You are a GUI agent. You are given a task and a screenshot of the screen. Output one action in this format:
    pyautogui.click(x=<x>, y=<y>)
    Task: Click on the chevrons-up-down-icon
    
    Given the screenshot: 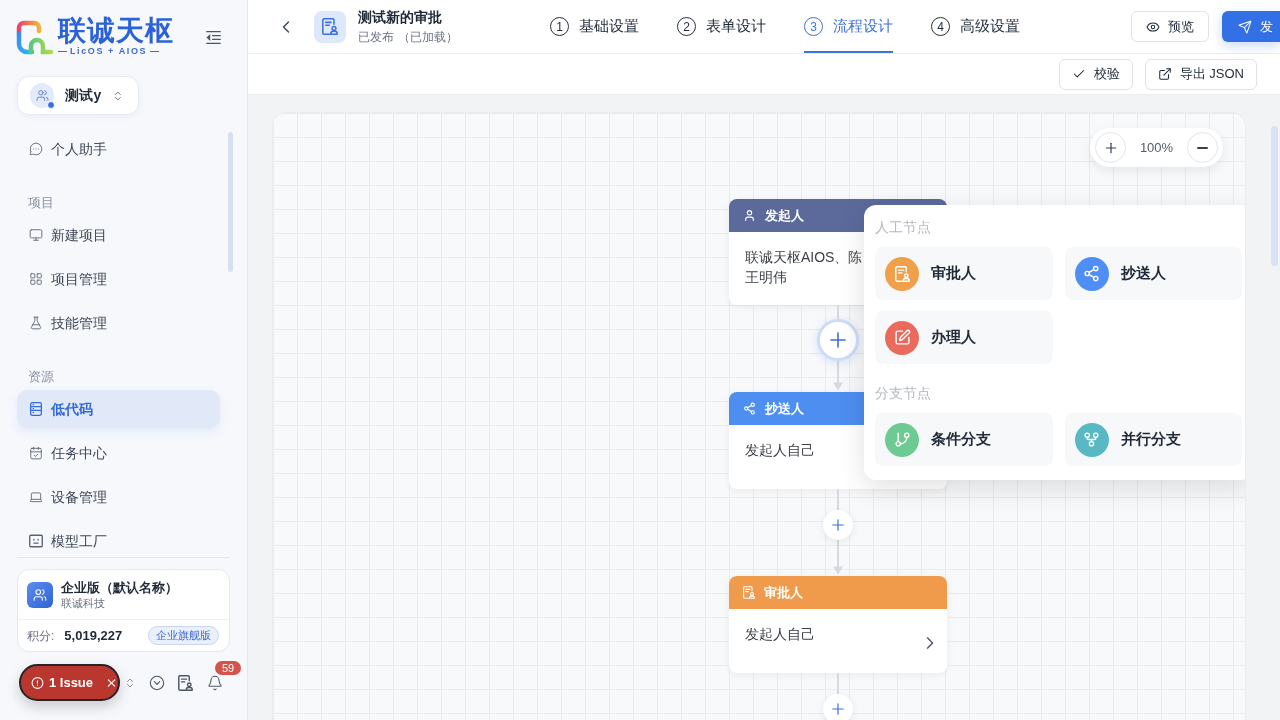 What is the action you would take?
    pyautogui.click(x=118, y=95)
    